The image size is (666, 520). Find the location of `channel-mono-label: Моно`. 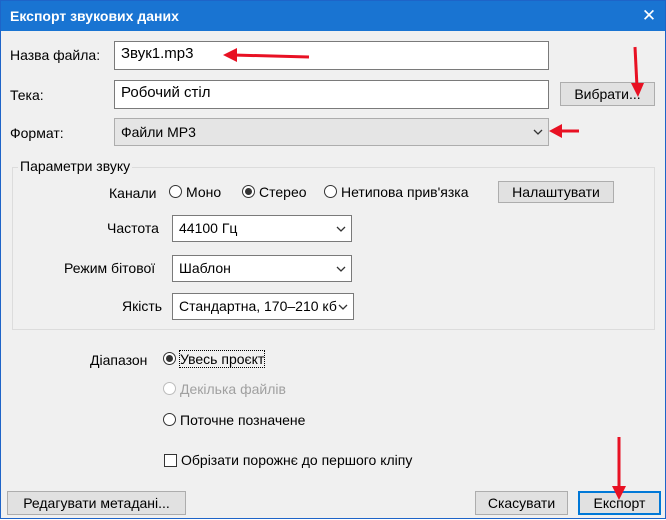

channel-mono-label: Моно is located at coordinates (203, 192).